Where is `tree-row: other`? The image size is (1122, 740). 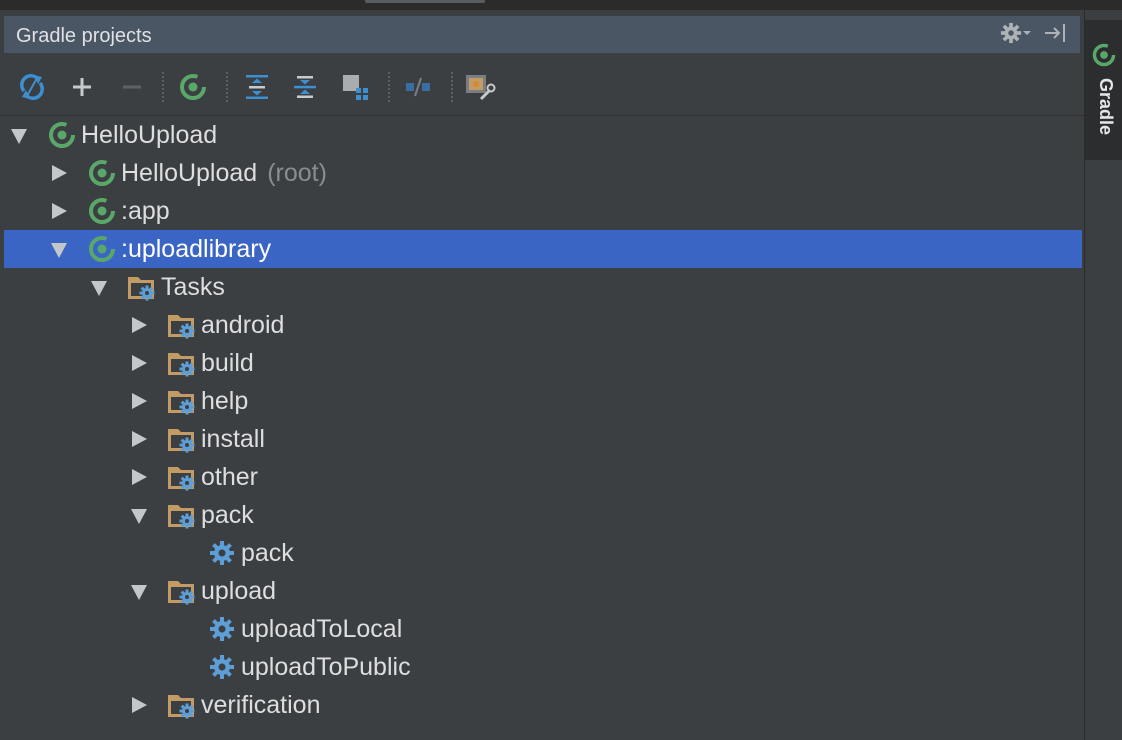 tree-row: other is located at coordinates (543, 477).